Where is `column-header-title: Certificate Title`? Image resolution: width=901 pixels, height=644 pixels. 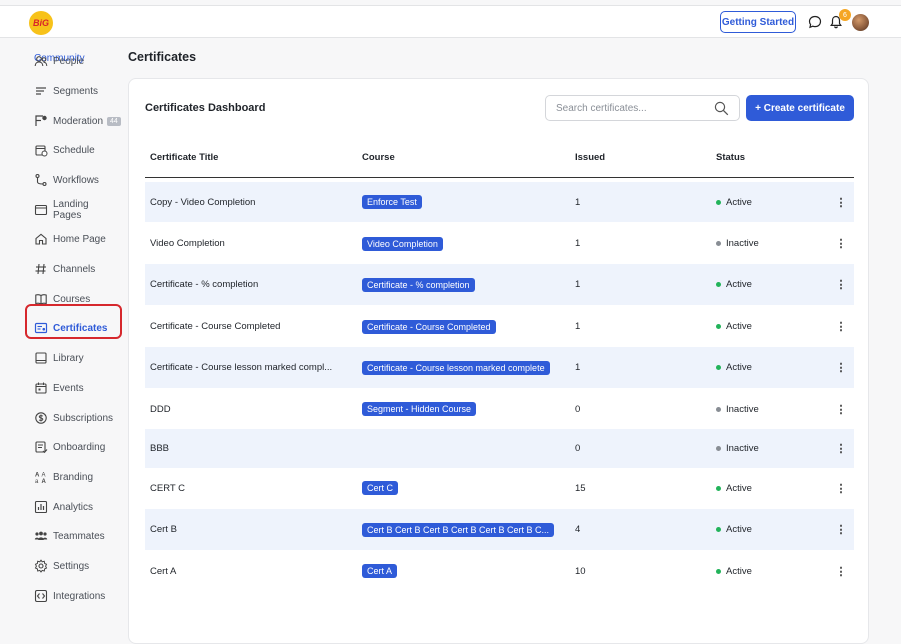 column-header-title: Certificate Title is located at coordinates (184, 157).